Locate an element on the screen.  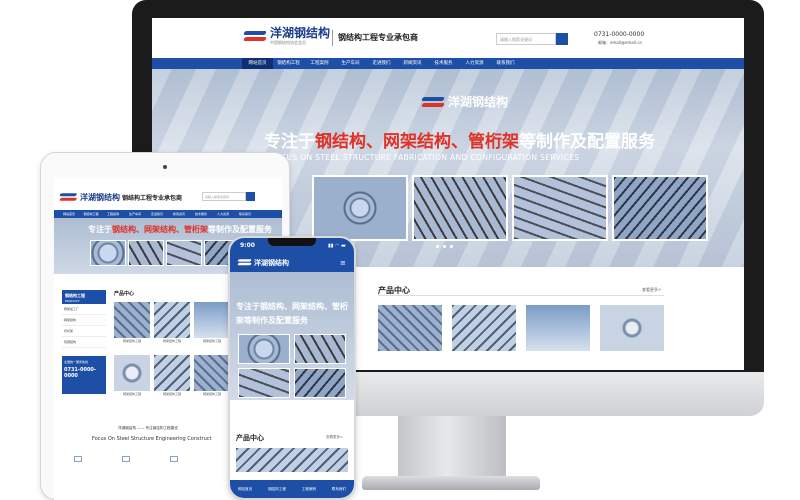
section-divider is located at coordinates (521, 295).